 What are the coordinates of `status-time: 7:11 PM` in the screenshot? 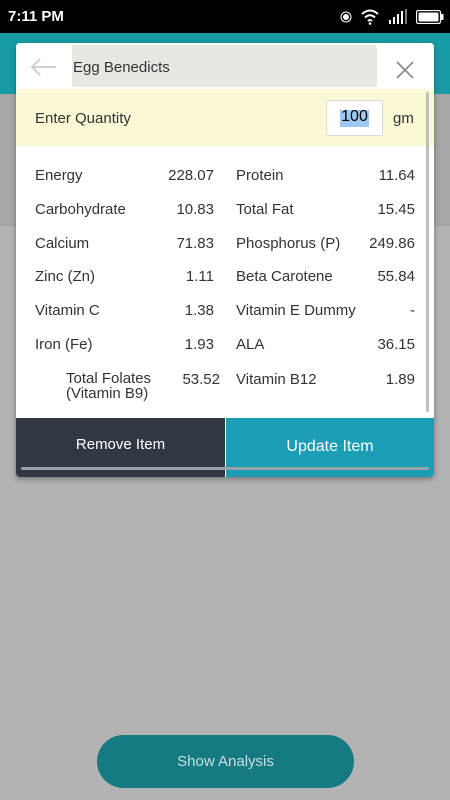 It's located at (36, 16).